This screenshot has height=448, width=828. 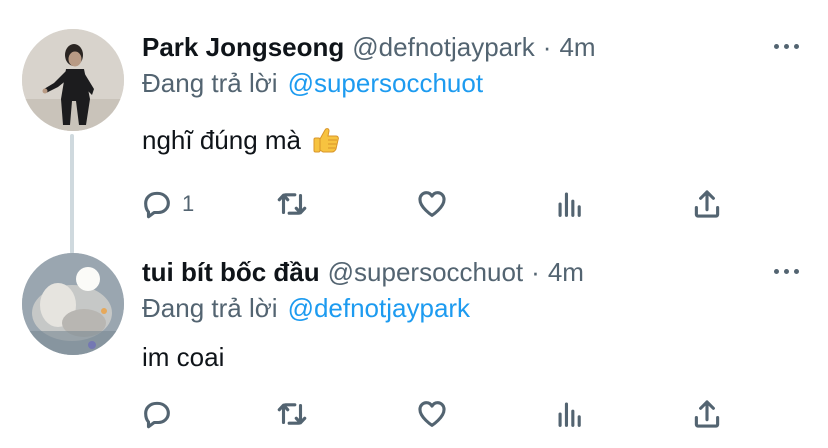 What do you see at coordinates (243, 47) in the screenshot?
I see `display-name: Park Jongseong` at bounding box center [243, 47].